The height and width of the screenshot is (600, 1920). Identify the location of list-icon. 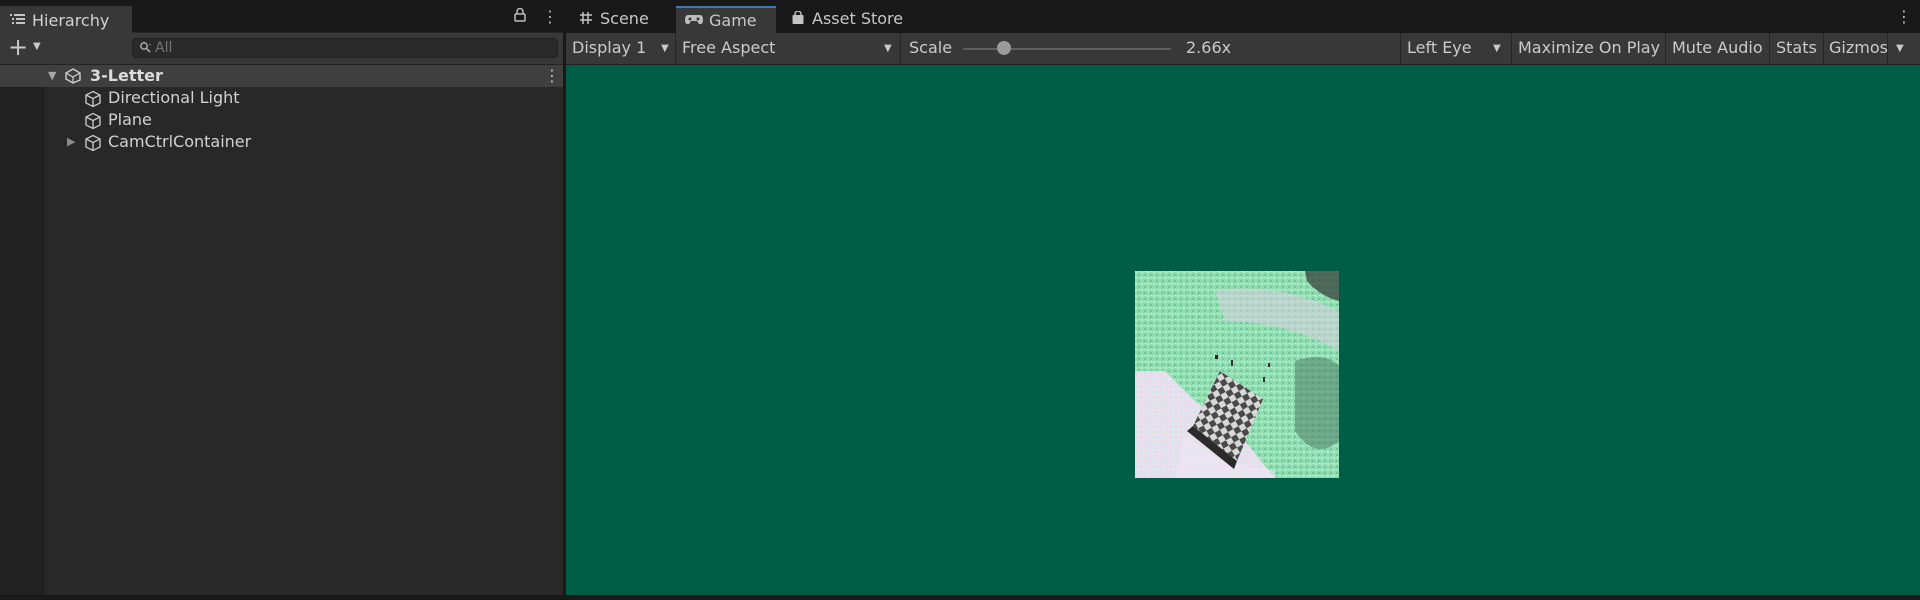
(17, 19).